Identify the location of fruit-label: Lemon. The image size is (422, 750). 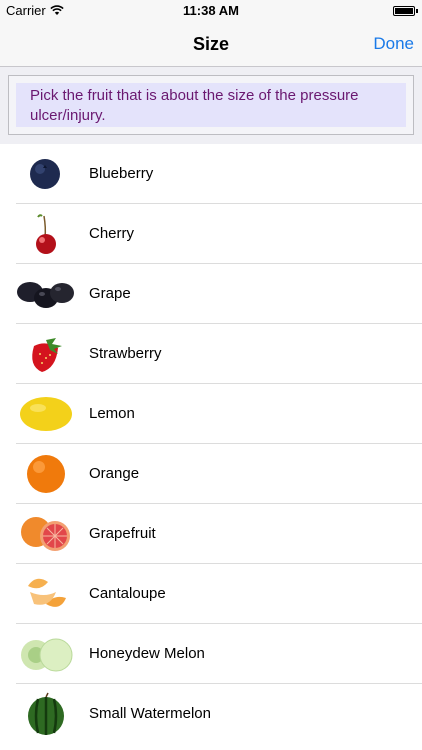
(112, 413).